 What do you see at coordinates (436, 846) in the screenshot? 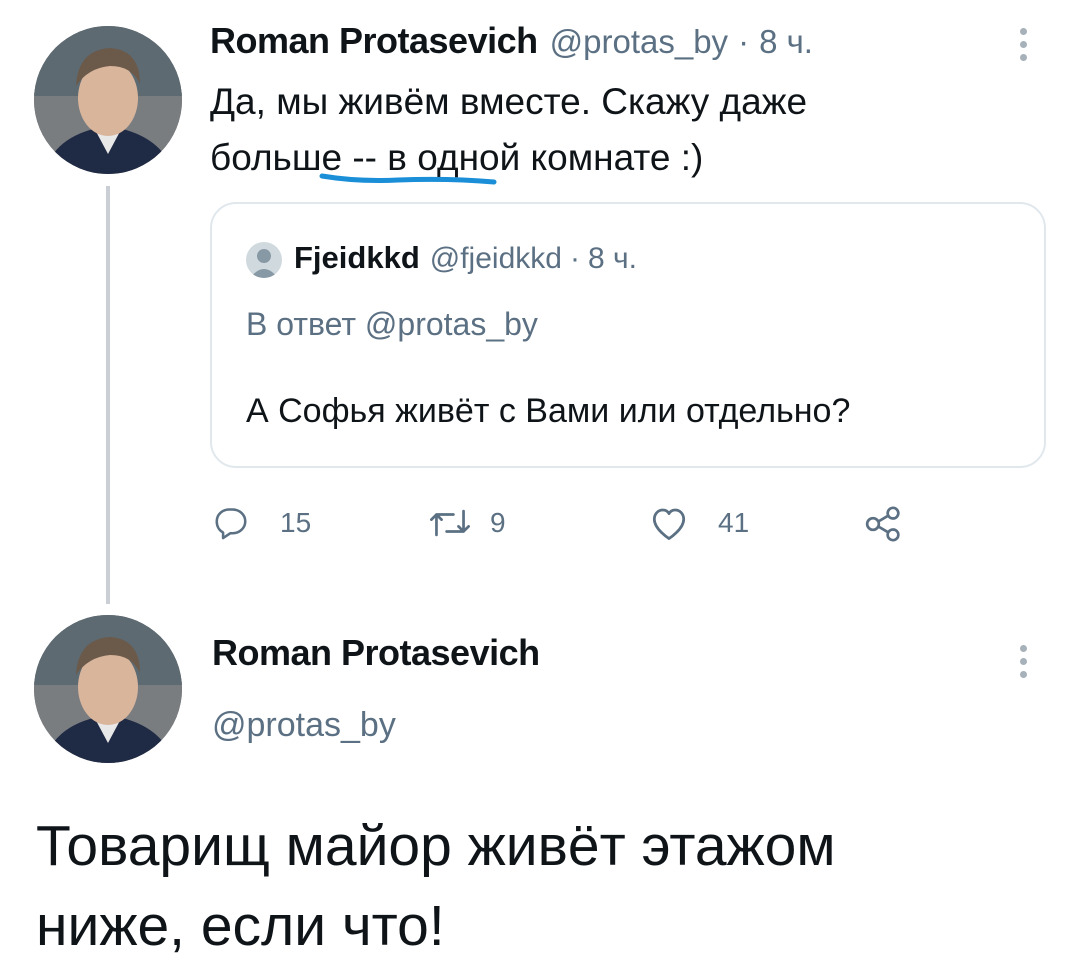
I see `tweet-text-line: Товарищ майор живёт этажом` at bounding box center [436, 846].